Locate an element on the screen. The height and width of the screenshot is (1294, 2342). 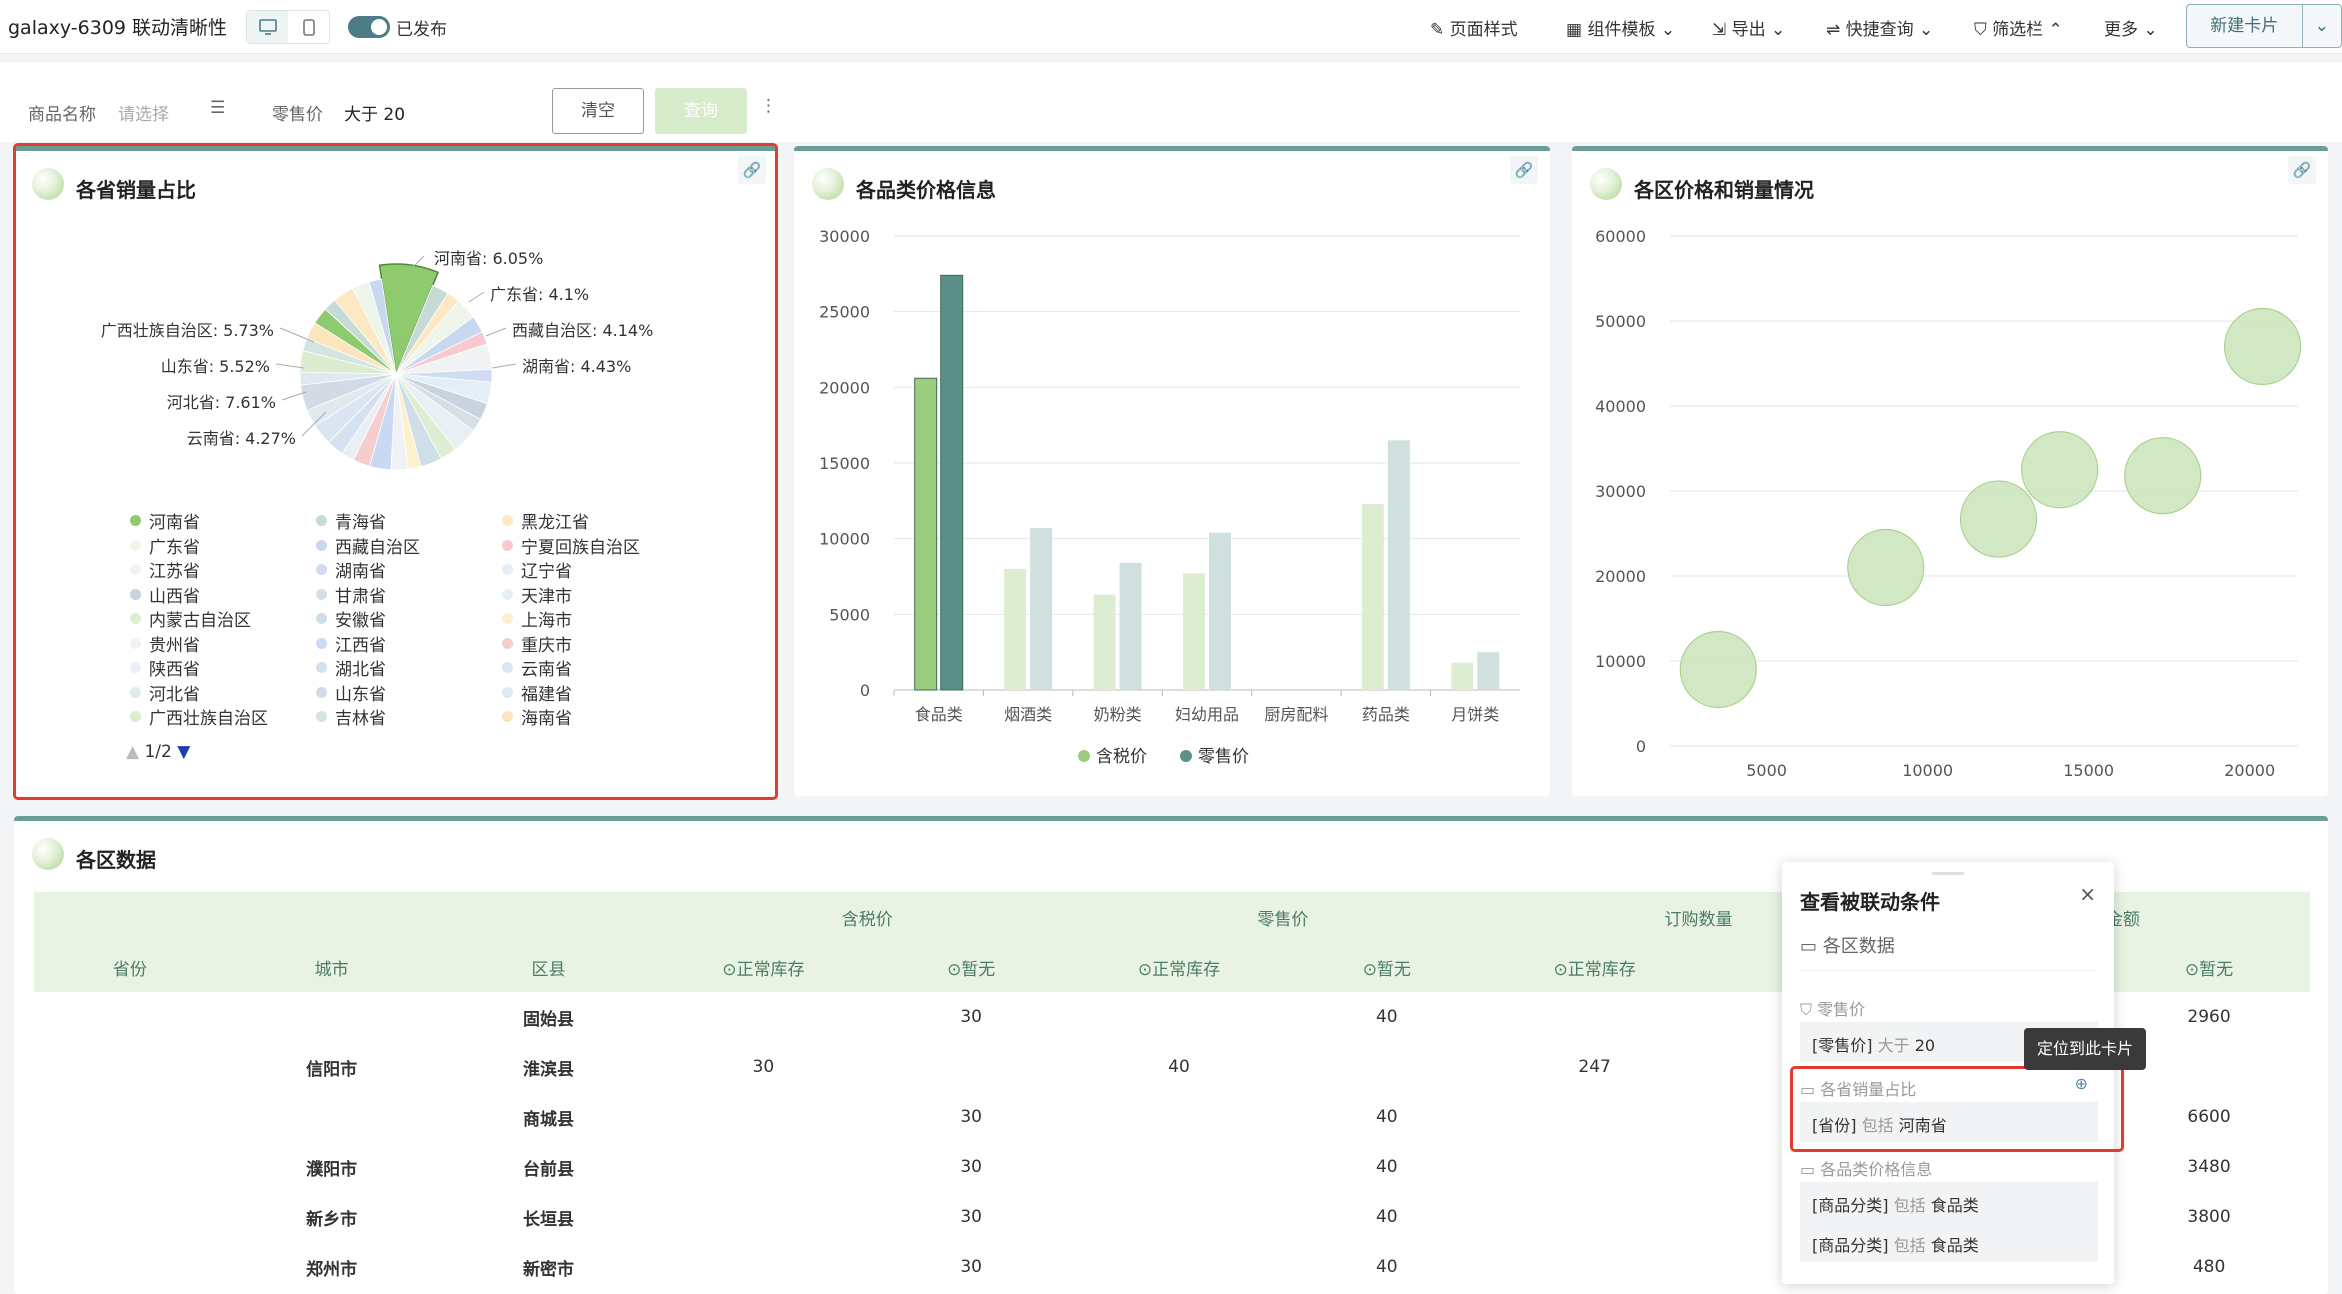
legend-item: 西藏自治区 is located at coordinates (368, 545).